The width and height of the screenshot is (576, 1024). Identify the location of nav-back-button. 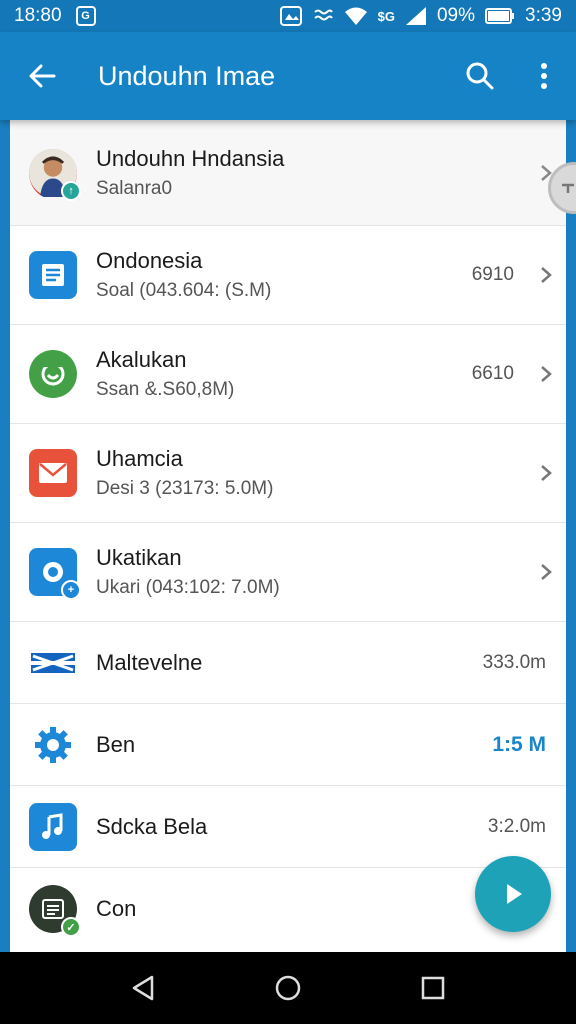
(143, 988).